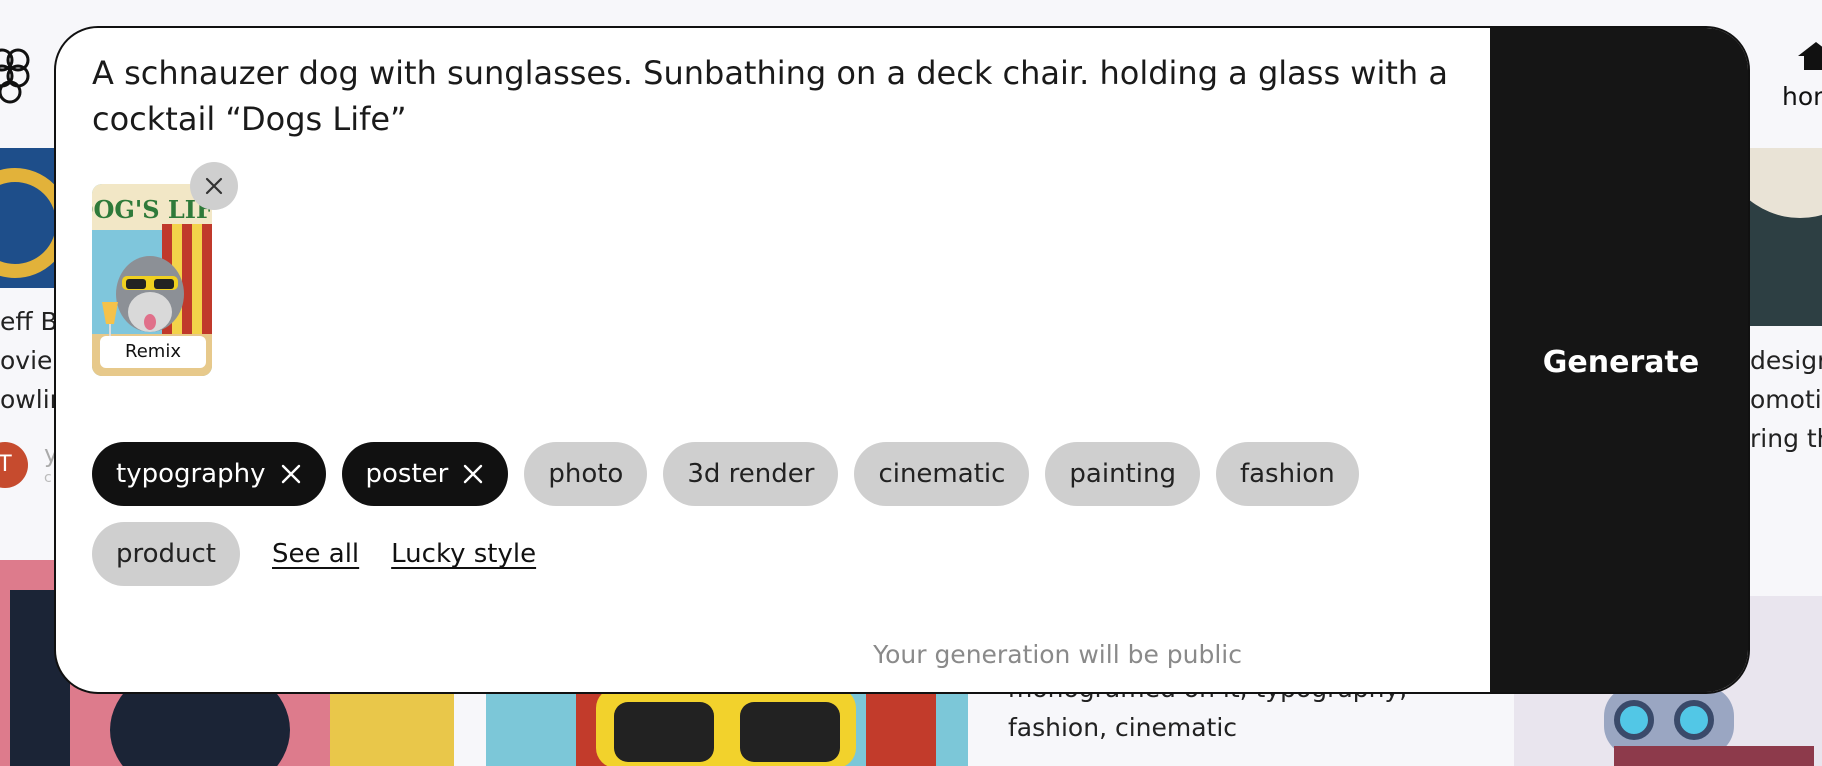 The image size is (1822, 766). What do you see at coordinates (166, 554) in the screenshot?
I see `style-chip-product: product` at bounding box center [166, 554].